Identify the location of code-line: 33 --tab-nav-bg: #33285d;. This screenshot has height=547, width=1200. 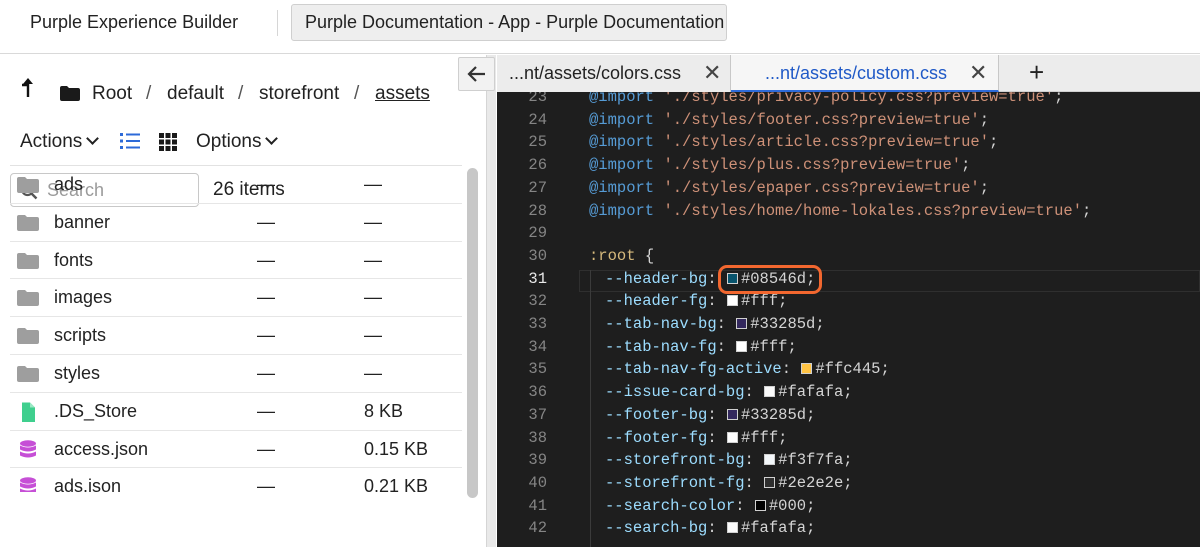
(848, 326).